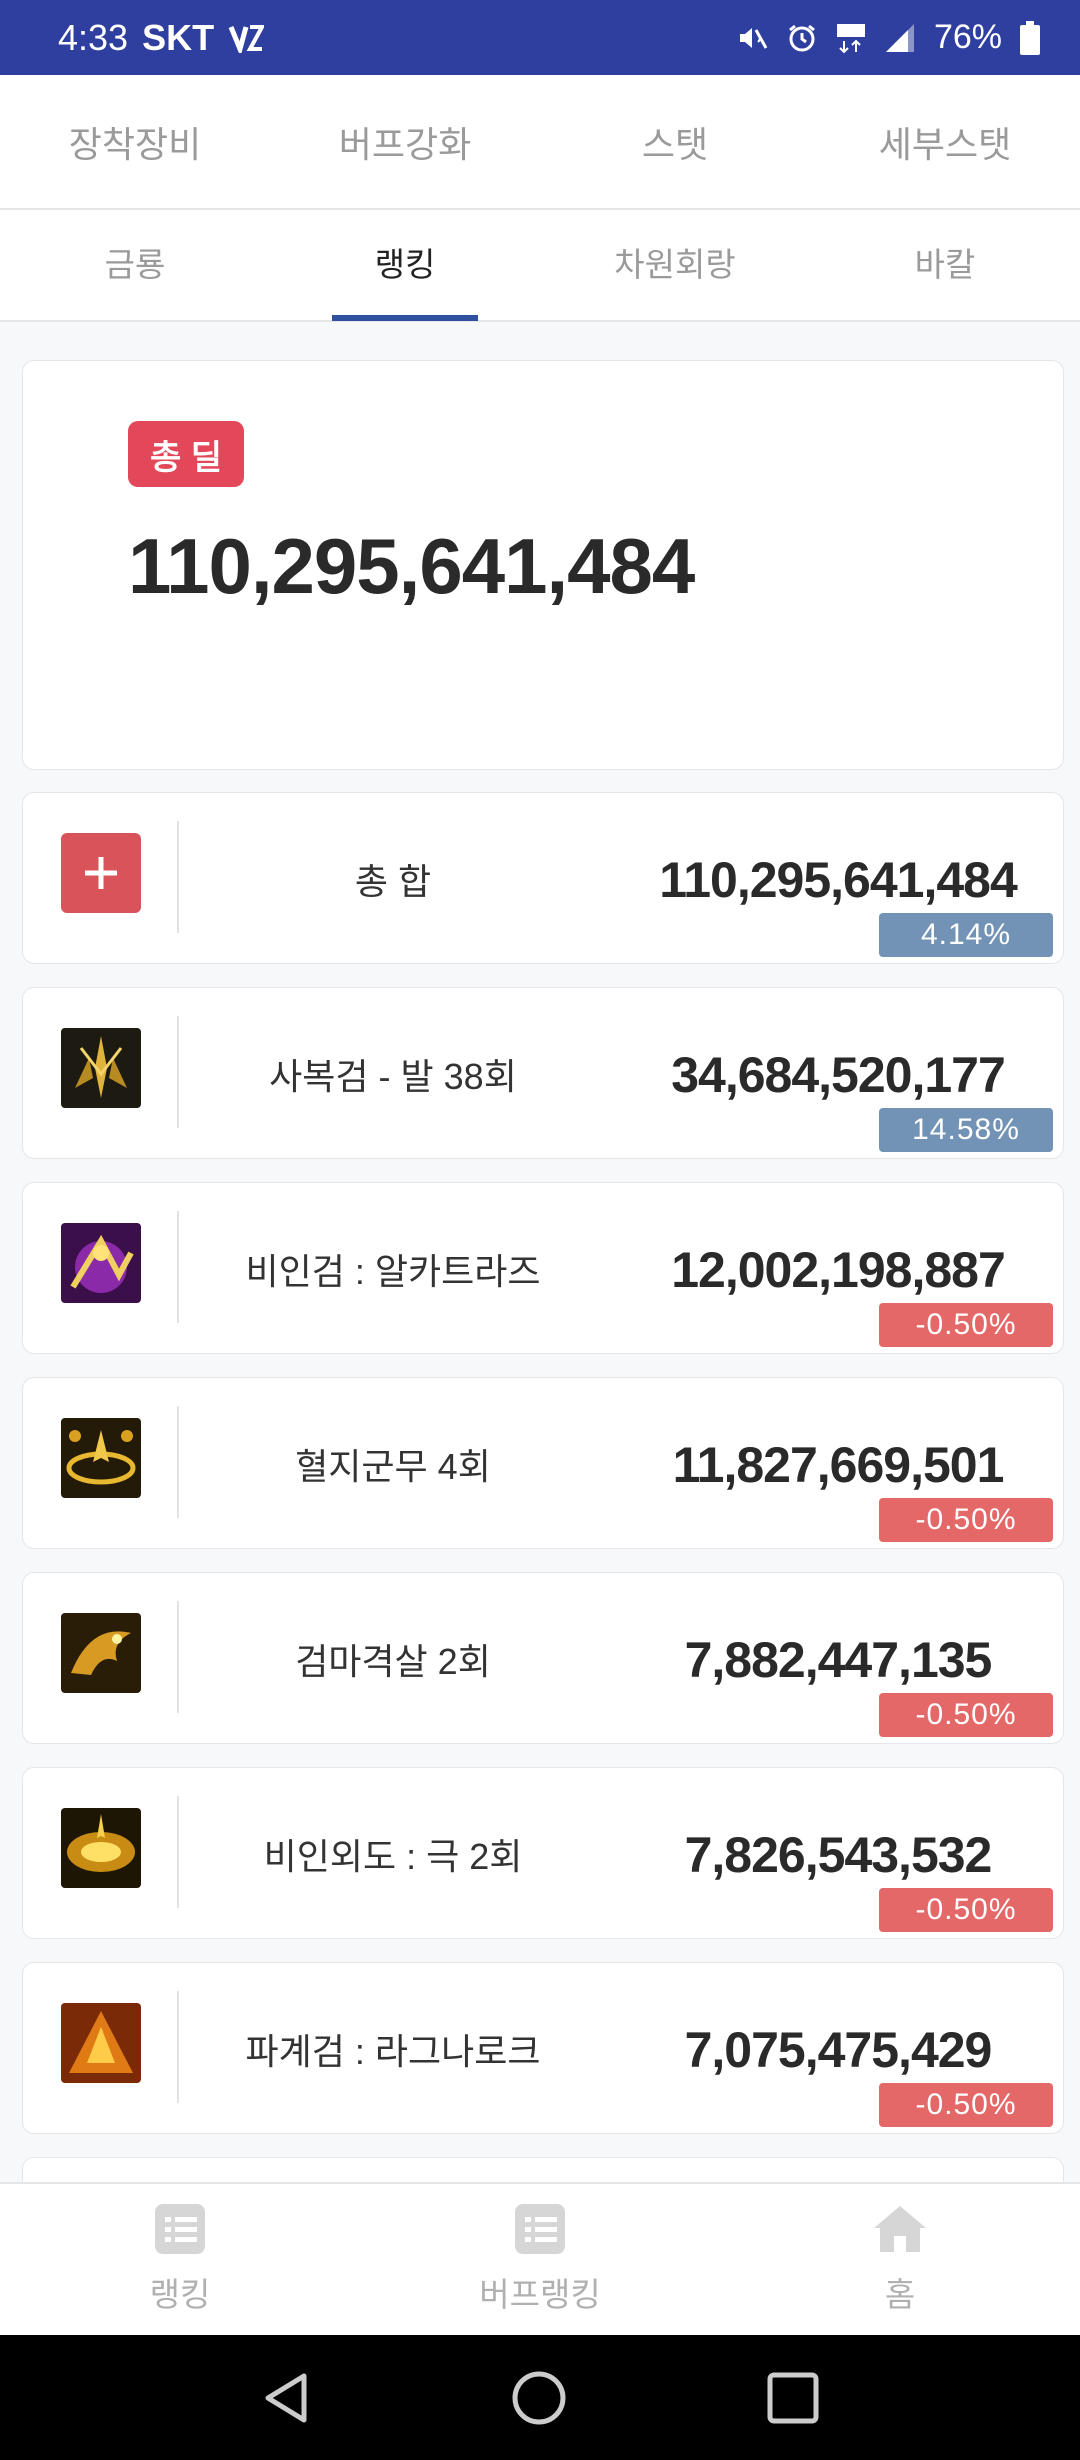 This screenshot has width=1080, height=2460. What do you see at coordinates (101, 1068) in the screenshot?
I see `skill-icon-sabokgeom` at bounding box center [101, 1068].